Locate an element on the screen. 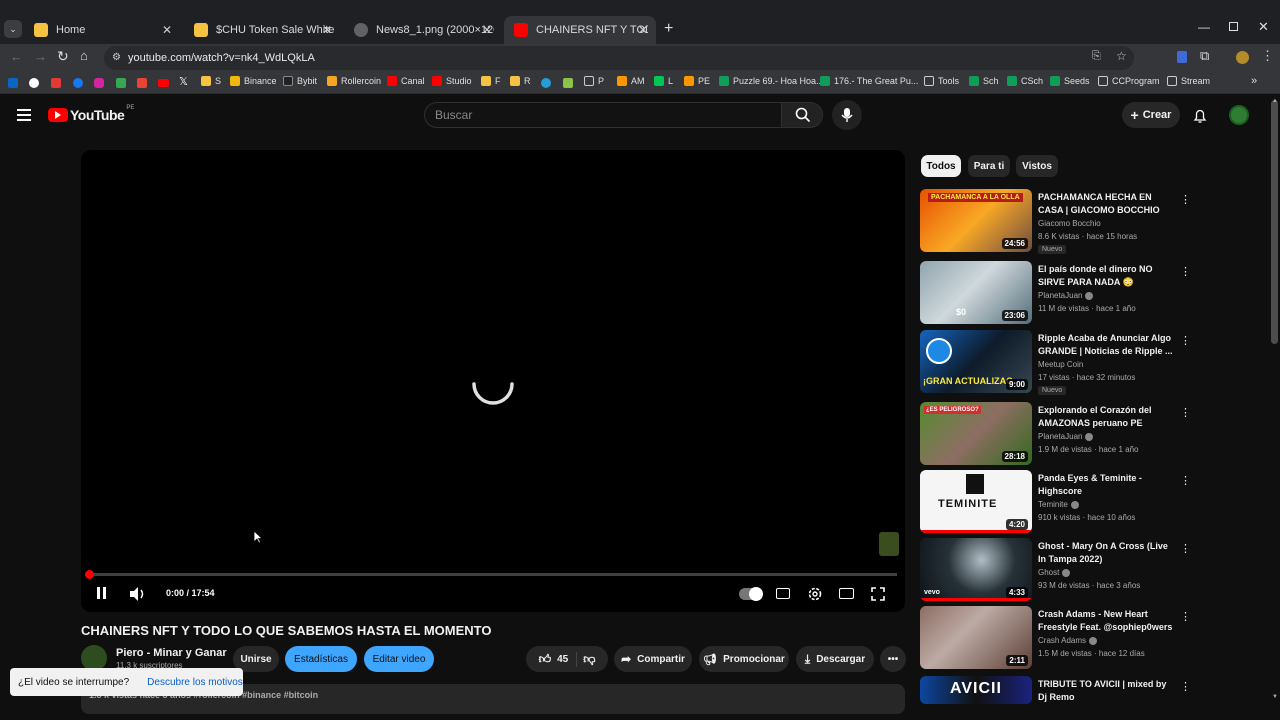  youtube-icon is located at coordinates (163, 83).